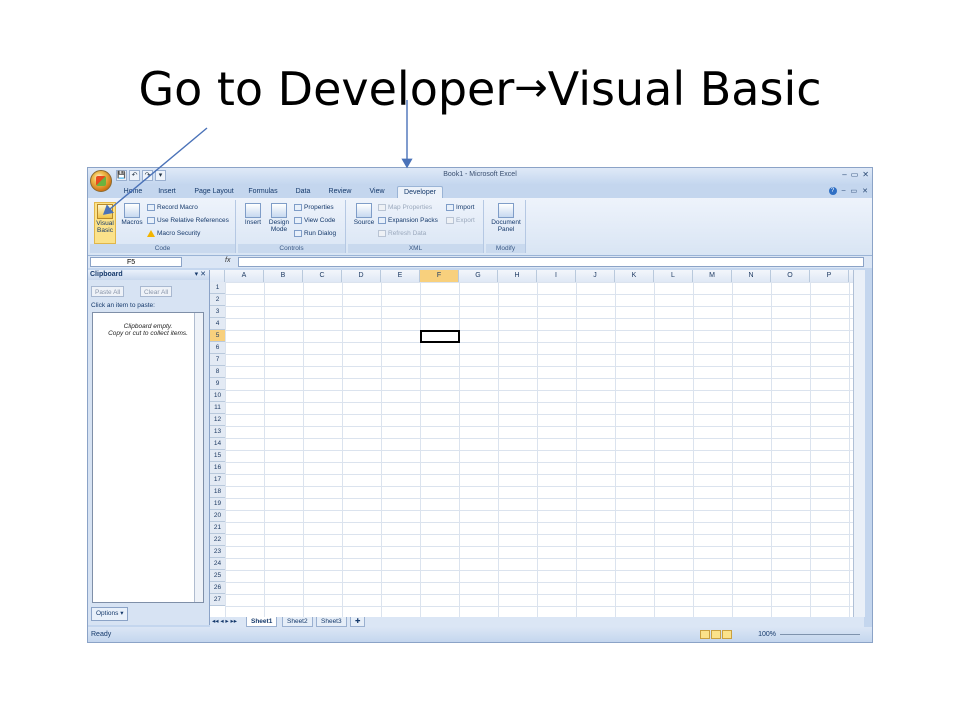 Image resolution: width=960 pixels, height=720 pixels. I want to click on page-layout-view-icon, so click(716, 634).